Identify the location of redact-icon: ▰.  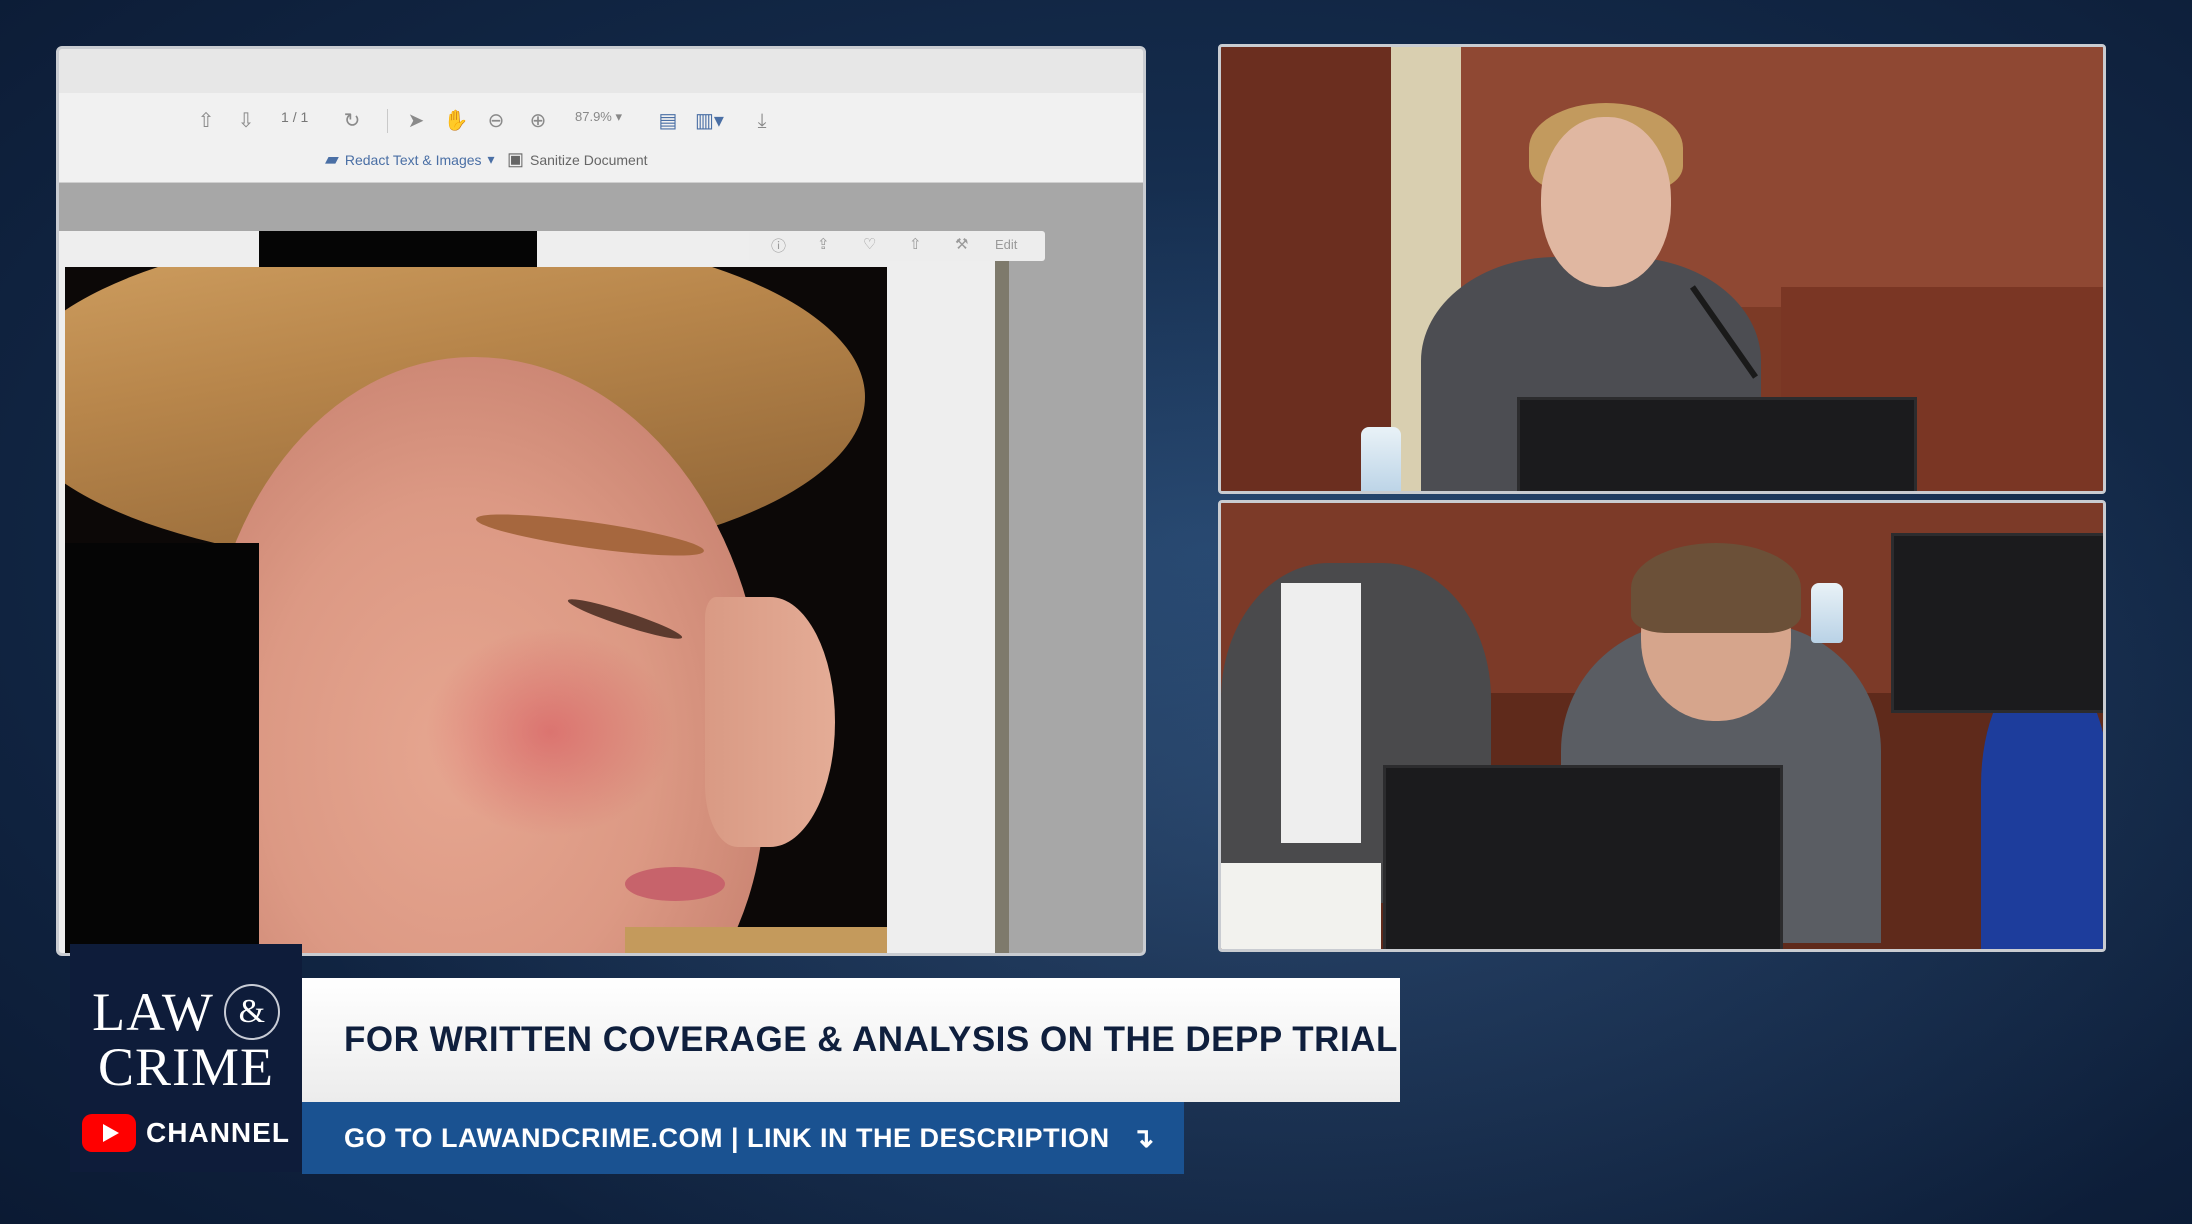
(332, 159).